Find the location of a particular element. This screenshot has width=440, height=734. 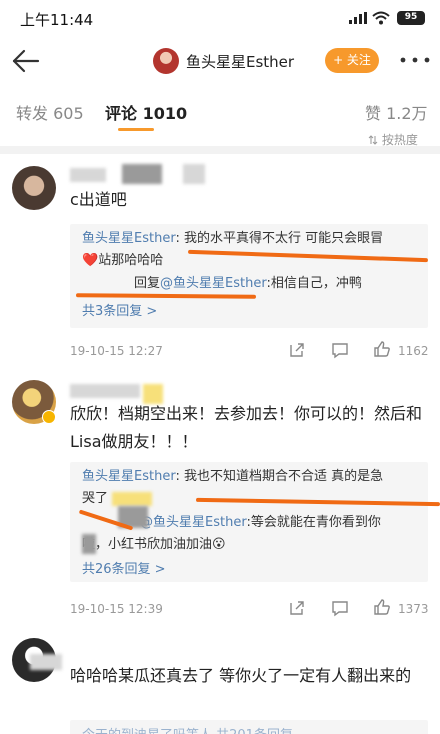

nav-bar: 鱼头星星Esther + 关注 is located at coordinates (220, 61).